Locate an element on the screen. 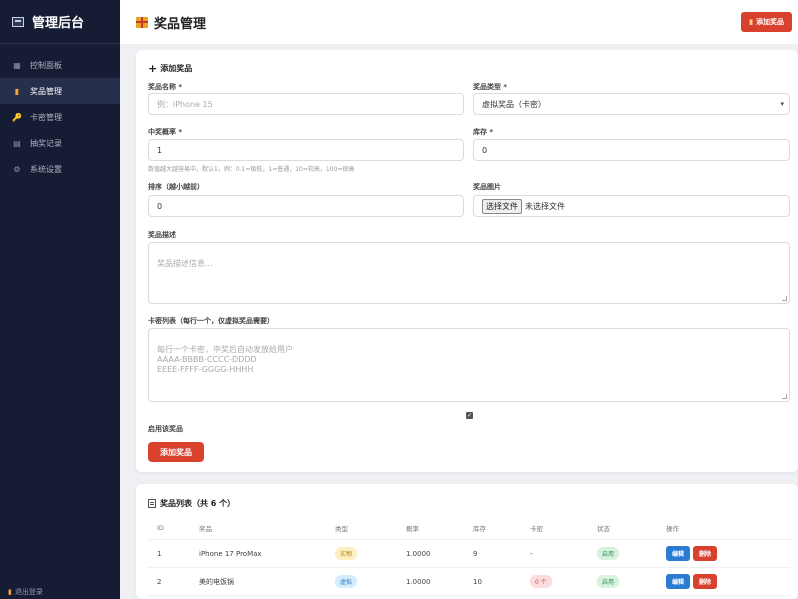  probability-label: 中奖概率 * is located at coordinates (165, 132).